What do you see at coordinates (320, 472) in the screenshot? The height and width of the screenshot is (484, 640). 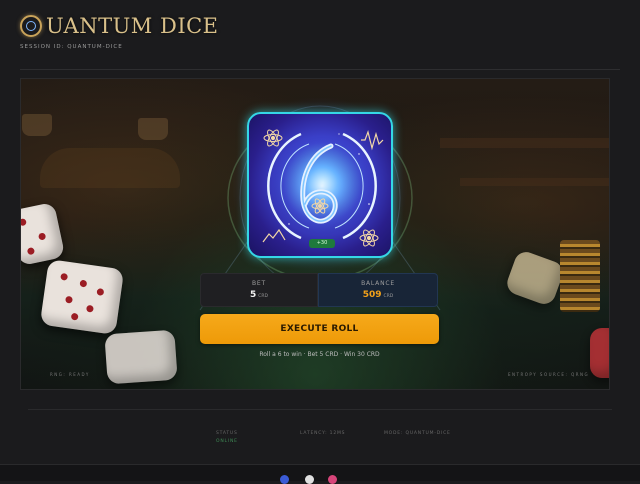 I see `bottom-dock` at bounding box center [320, 472].